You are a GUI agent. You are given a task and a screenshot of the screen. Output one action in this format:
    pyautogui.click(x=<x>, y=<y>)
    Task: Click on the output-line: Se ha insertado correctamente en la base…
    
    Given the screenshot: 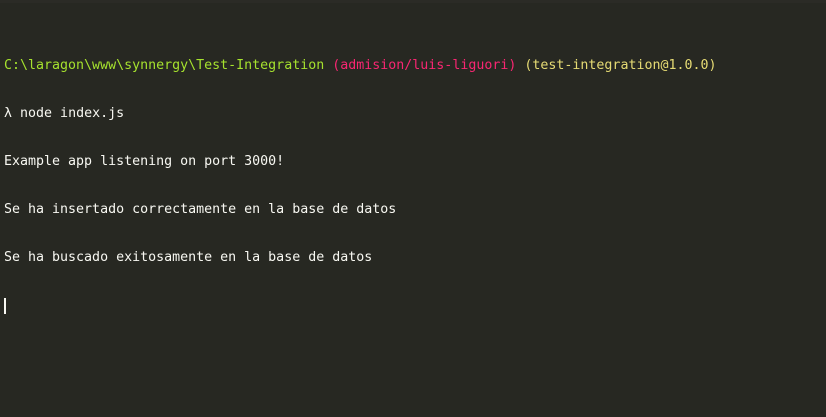 What is the action you would take?
    pyautogui.click(x=200, y=209)
    